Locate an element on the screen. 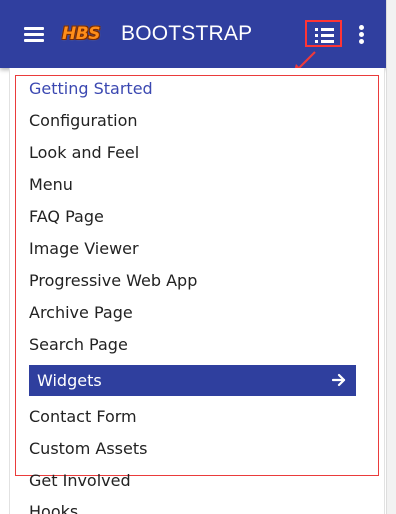 This screenshot has height=514, width=396. menu-item-widgets: Widgets is located at coordinates (192, 380).